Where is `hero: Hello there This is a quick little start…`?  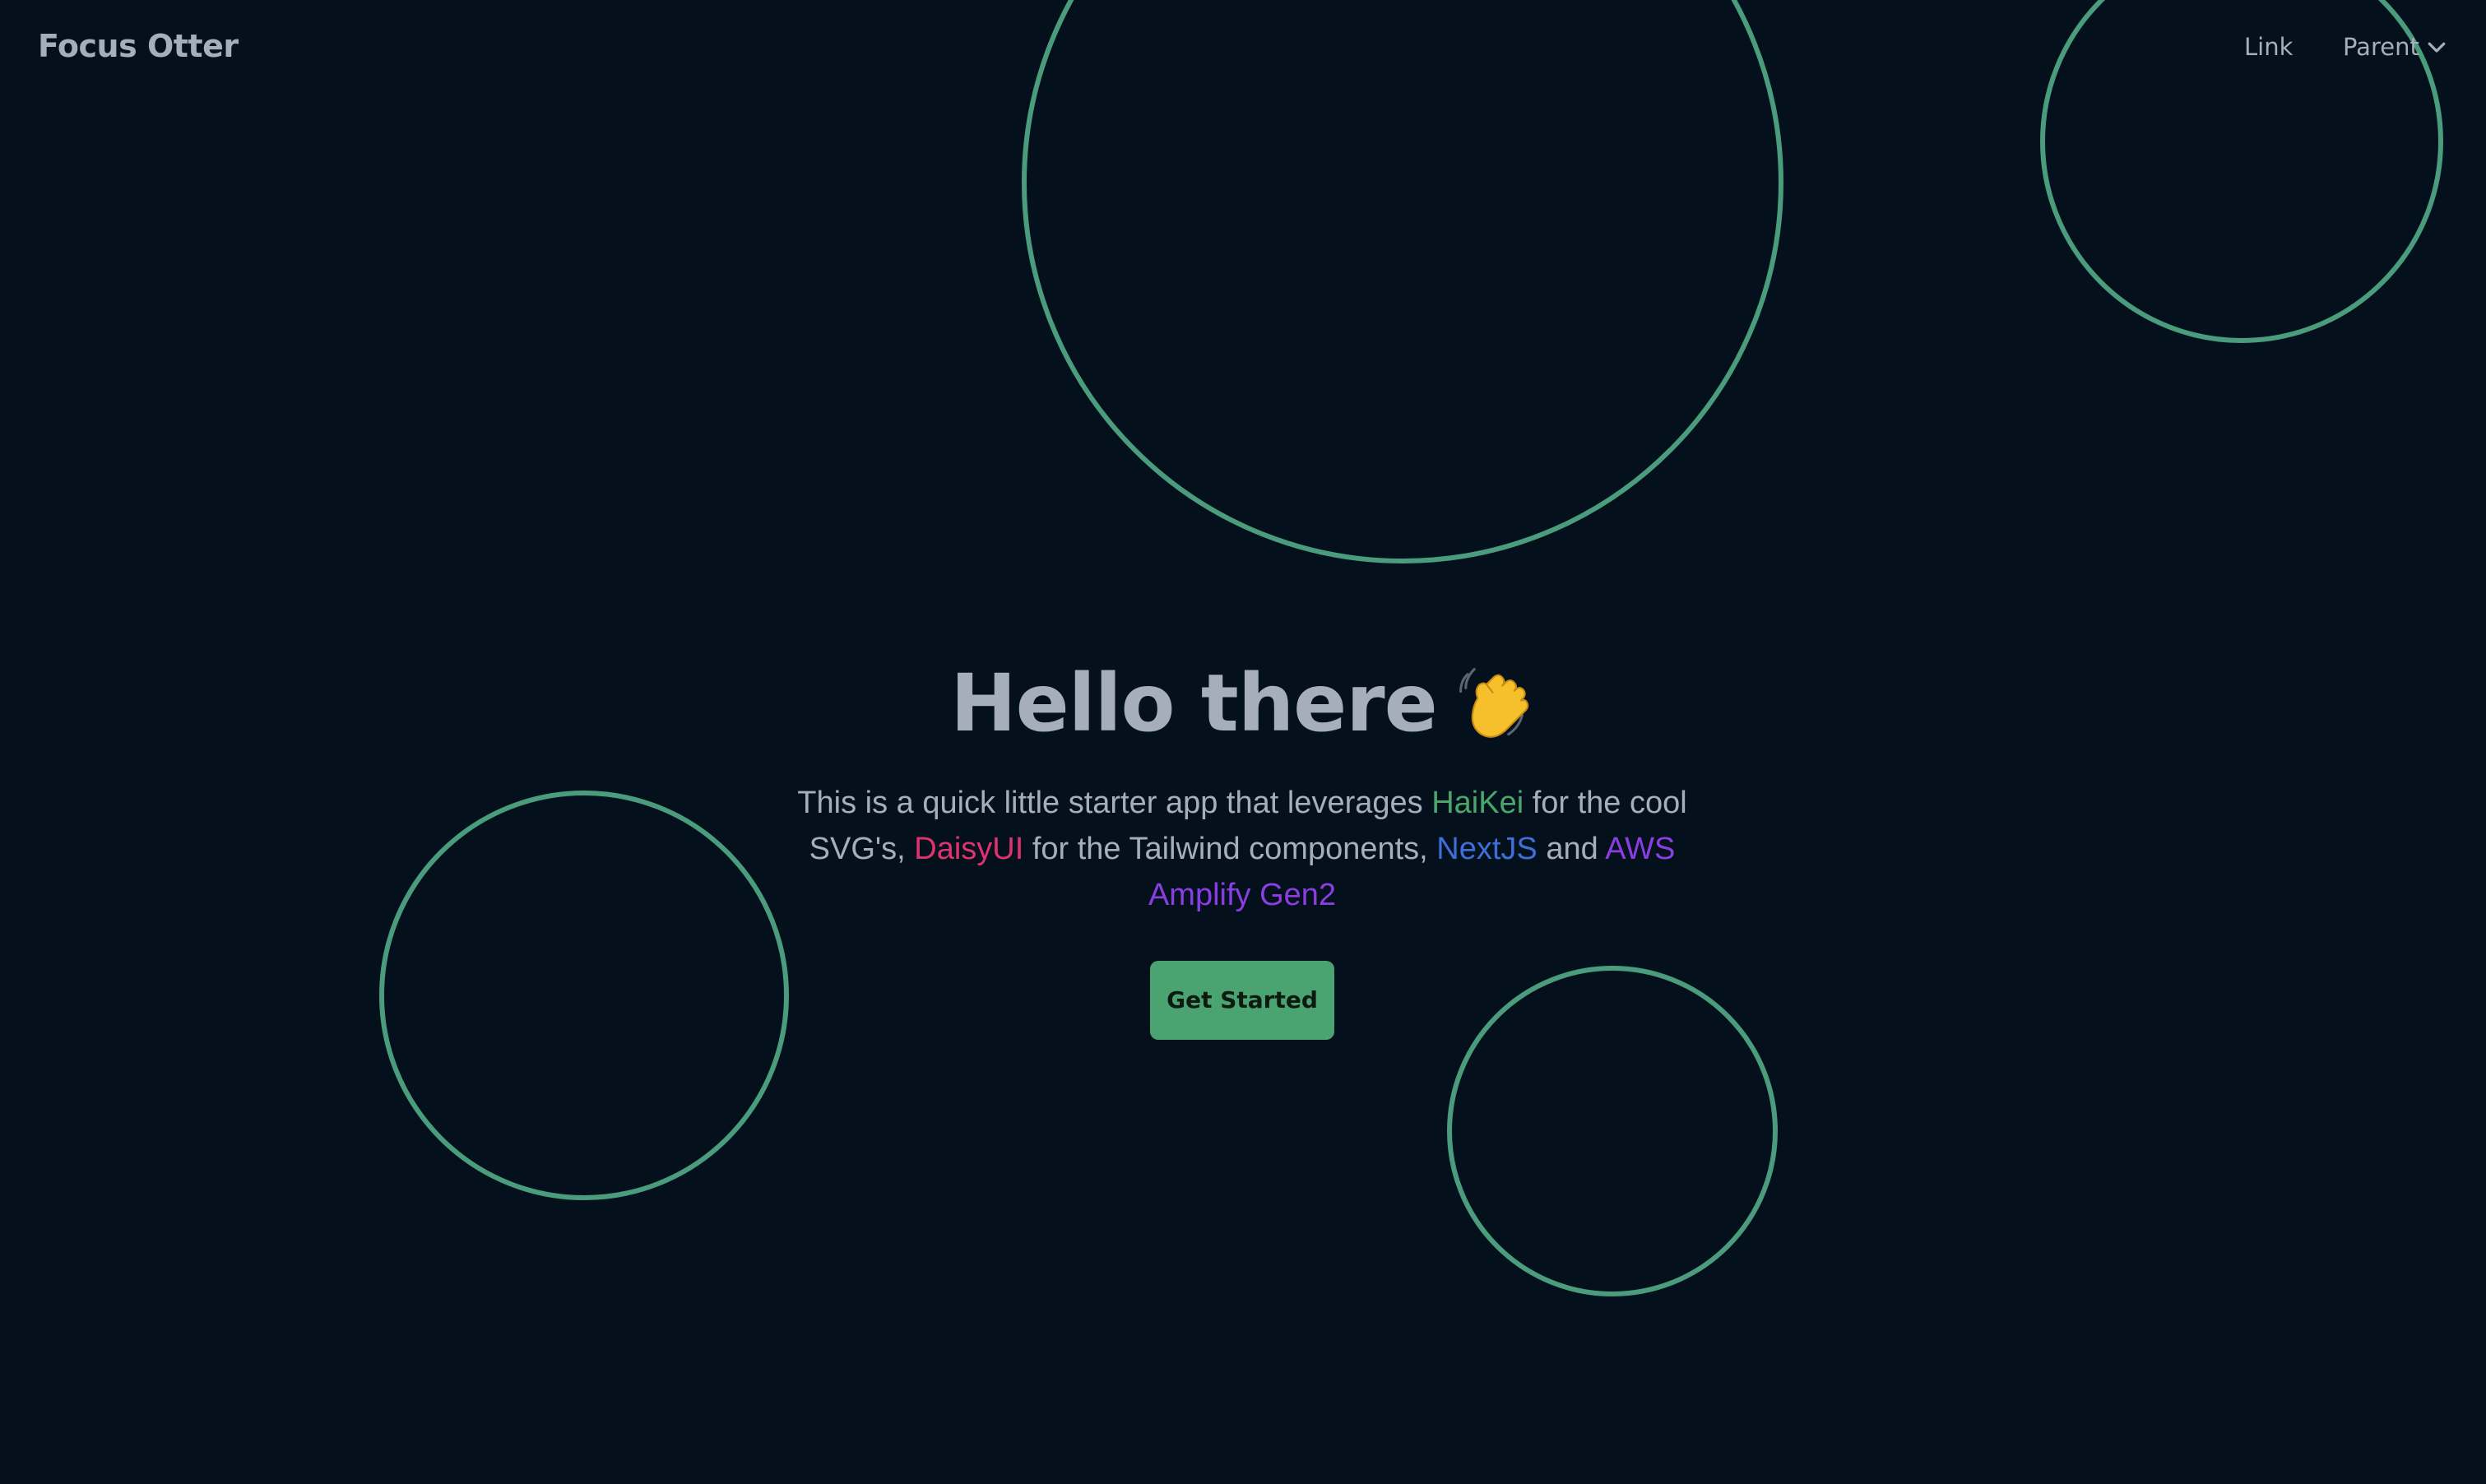
hero: Hello there This is a quick little start… is located at coordinates (1242, 845).